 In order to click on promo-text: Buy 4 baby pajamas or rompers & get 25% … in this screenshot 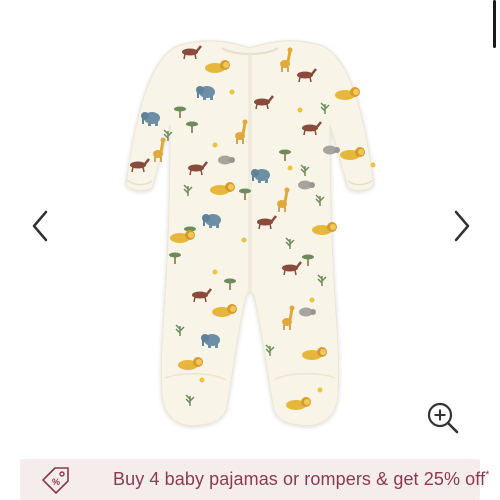, I will do `click(301, 479)`.